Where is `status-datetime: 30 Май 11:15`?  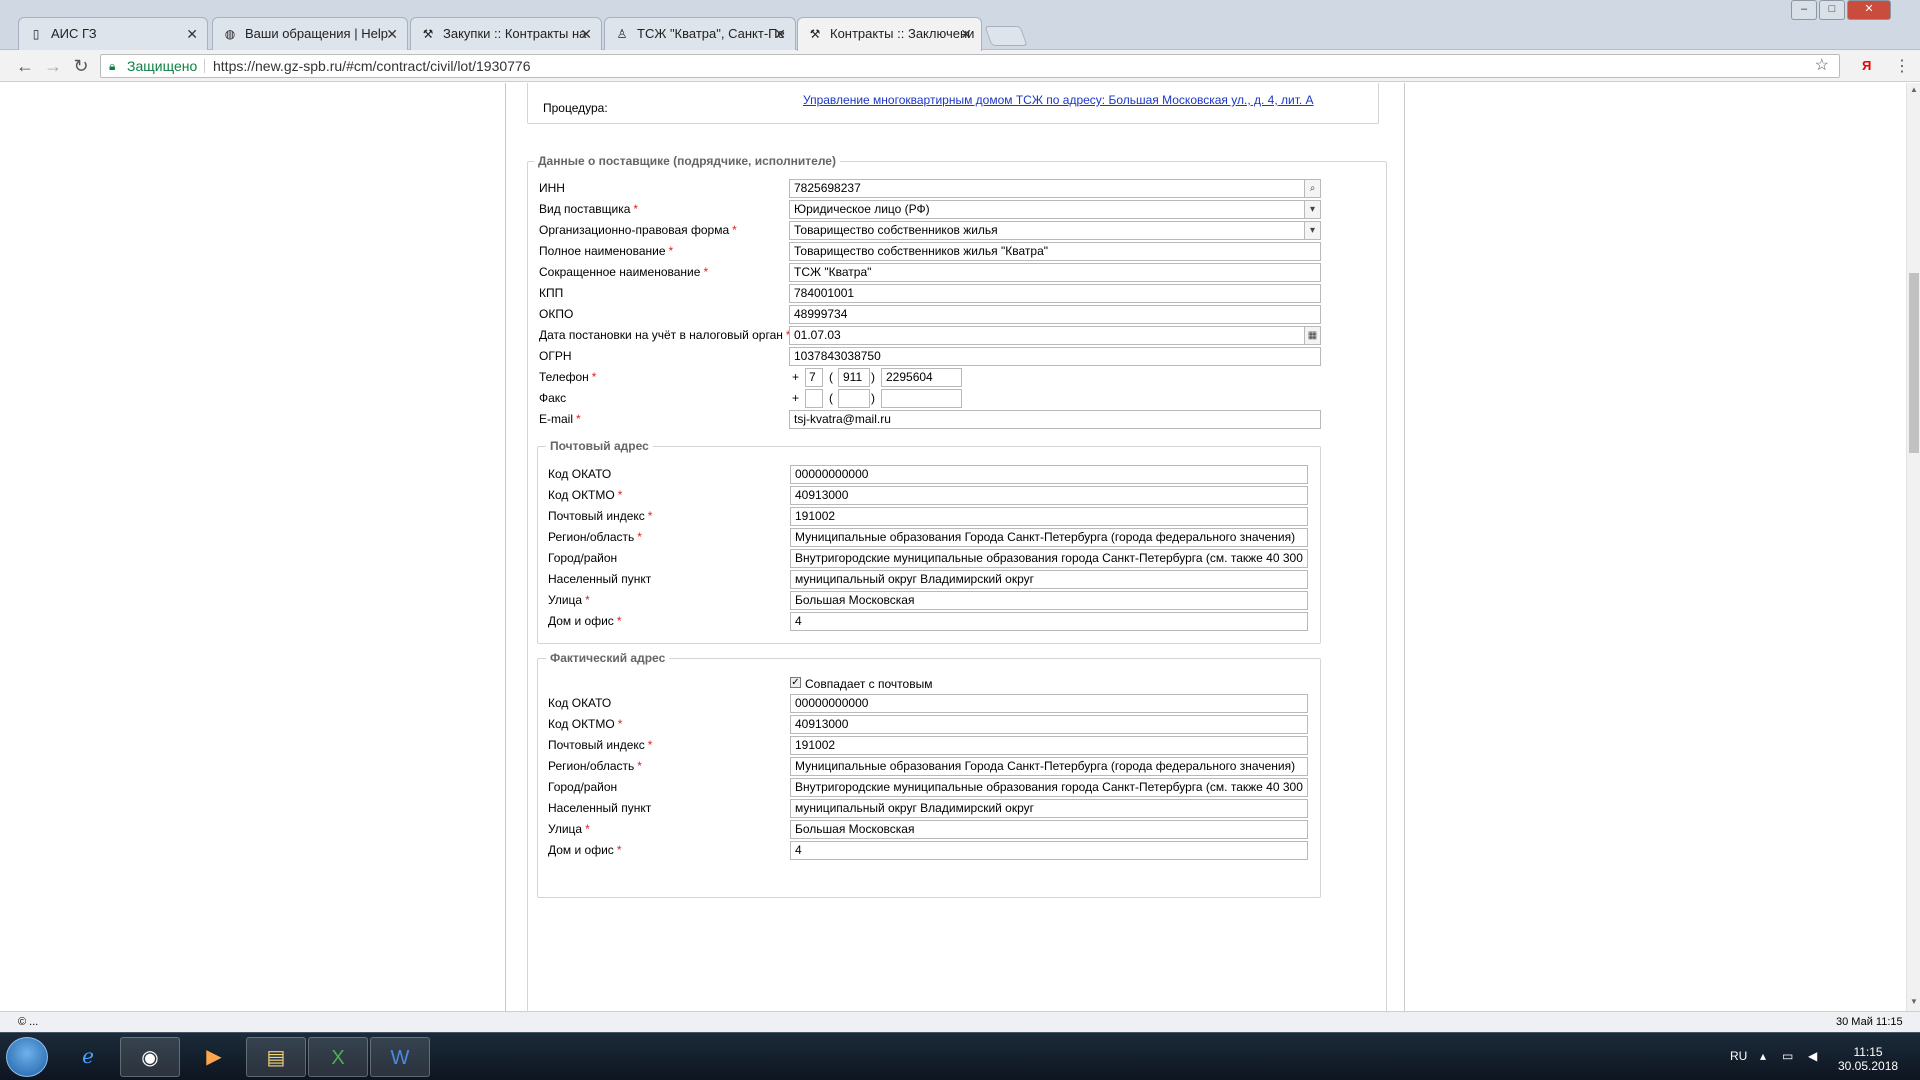 status-datetime: 30 Май 11:15 is located at coordinates (1869, 1022).